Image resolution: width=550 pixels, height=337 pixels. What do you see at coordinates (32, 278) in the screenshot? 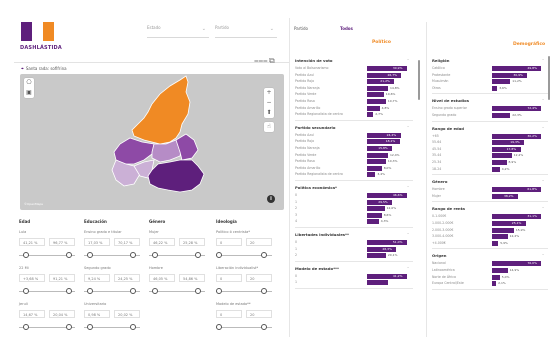
I see `filter-min-input: +3,68 %` at bounding box center [32, 278].